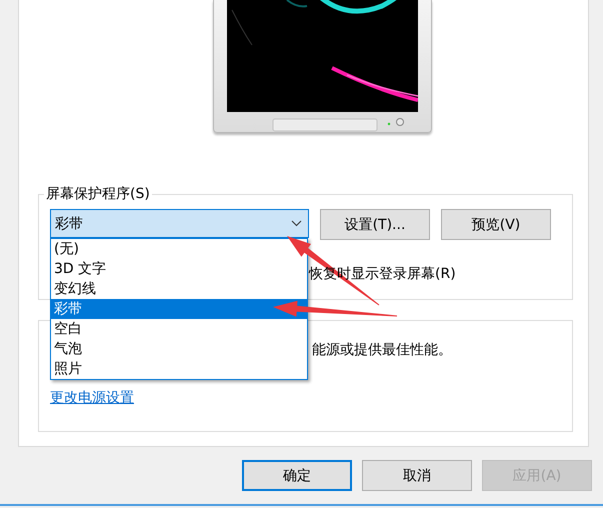 The width and height of the screenshot is (603, 508). What do you see at coordinates (382, 350) in the screenshot?
I see `description-text: 能源或提供最佳性能。` at bounding box center [382, 350].